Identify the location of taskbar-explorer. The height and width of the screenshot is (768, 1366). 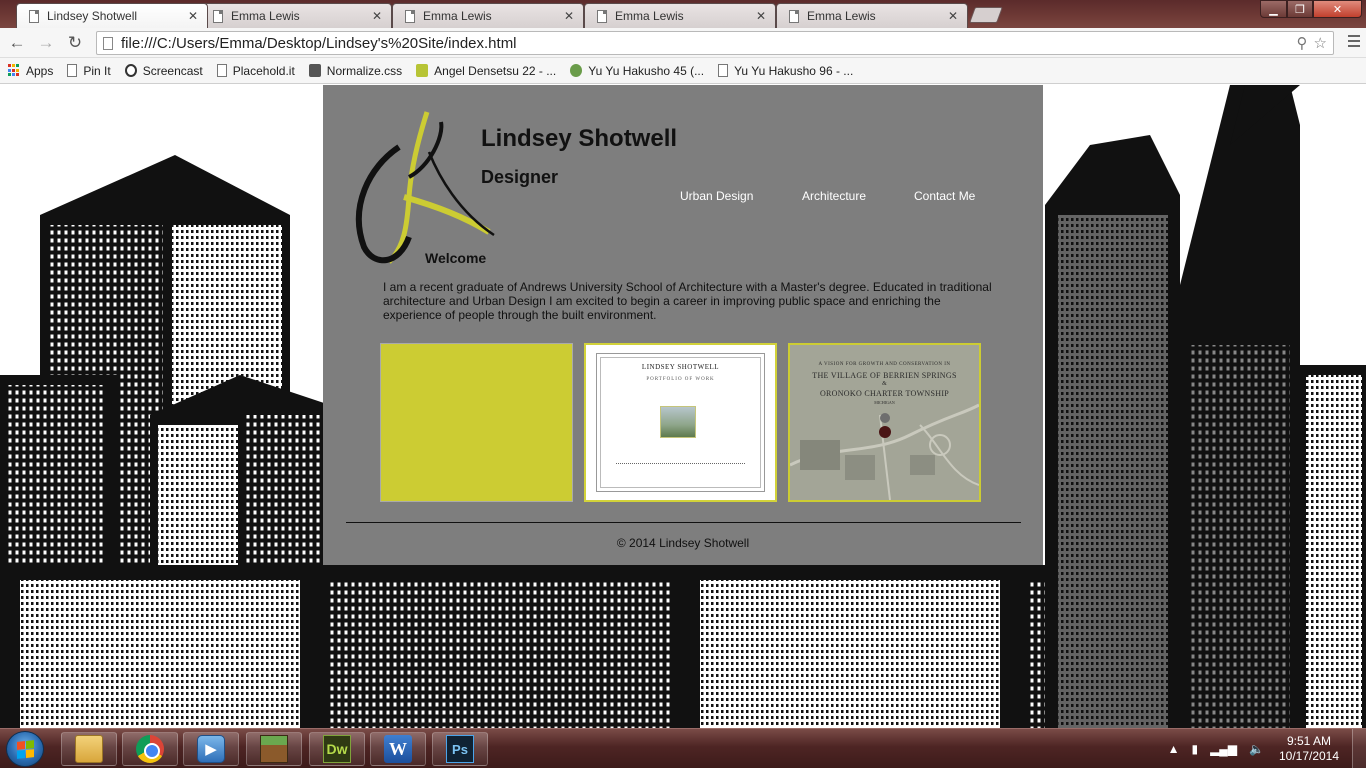
(89, 749).